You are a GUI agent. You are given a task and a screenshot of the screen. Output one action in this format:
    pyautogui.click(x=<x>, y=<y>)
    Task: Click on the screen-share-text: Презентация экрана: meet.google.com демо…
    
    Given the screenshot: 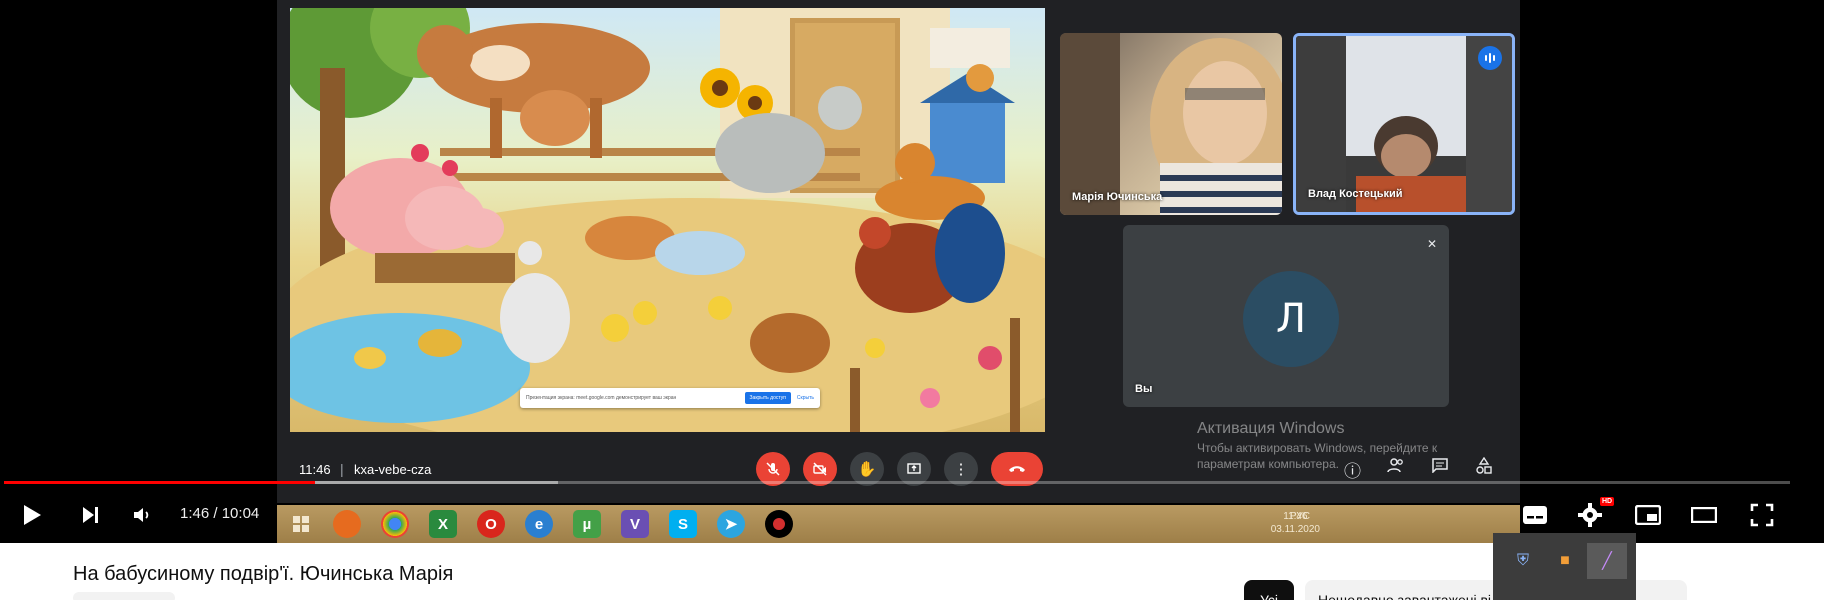 What is the action you would take?
    pyautogui.click(x=601, y=398)
    